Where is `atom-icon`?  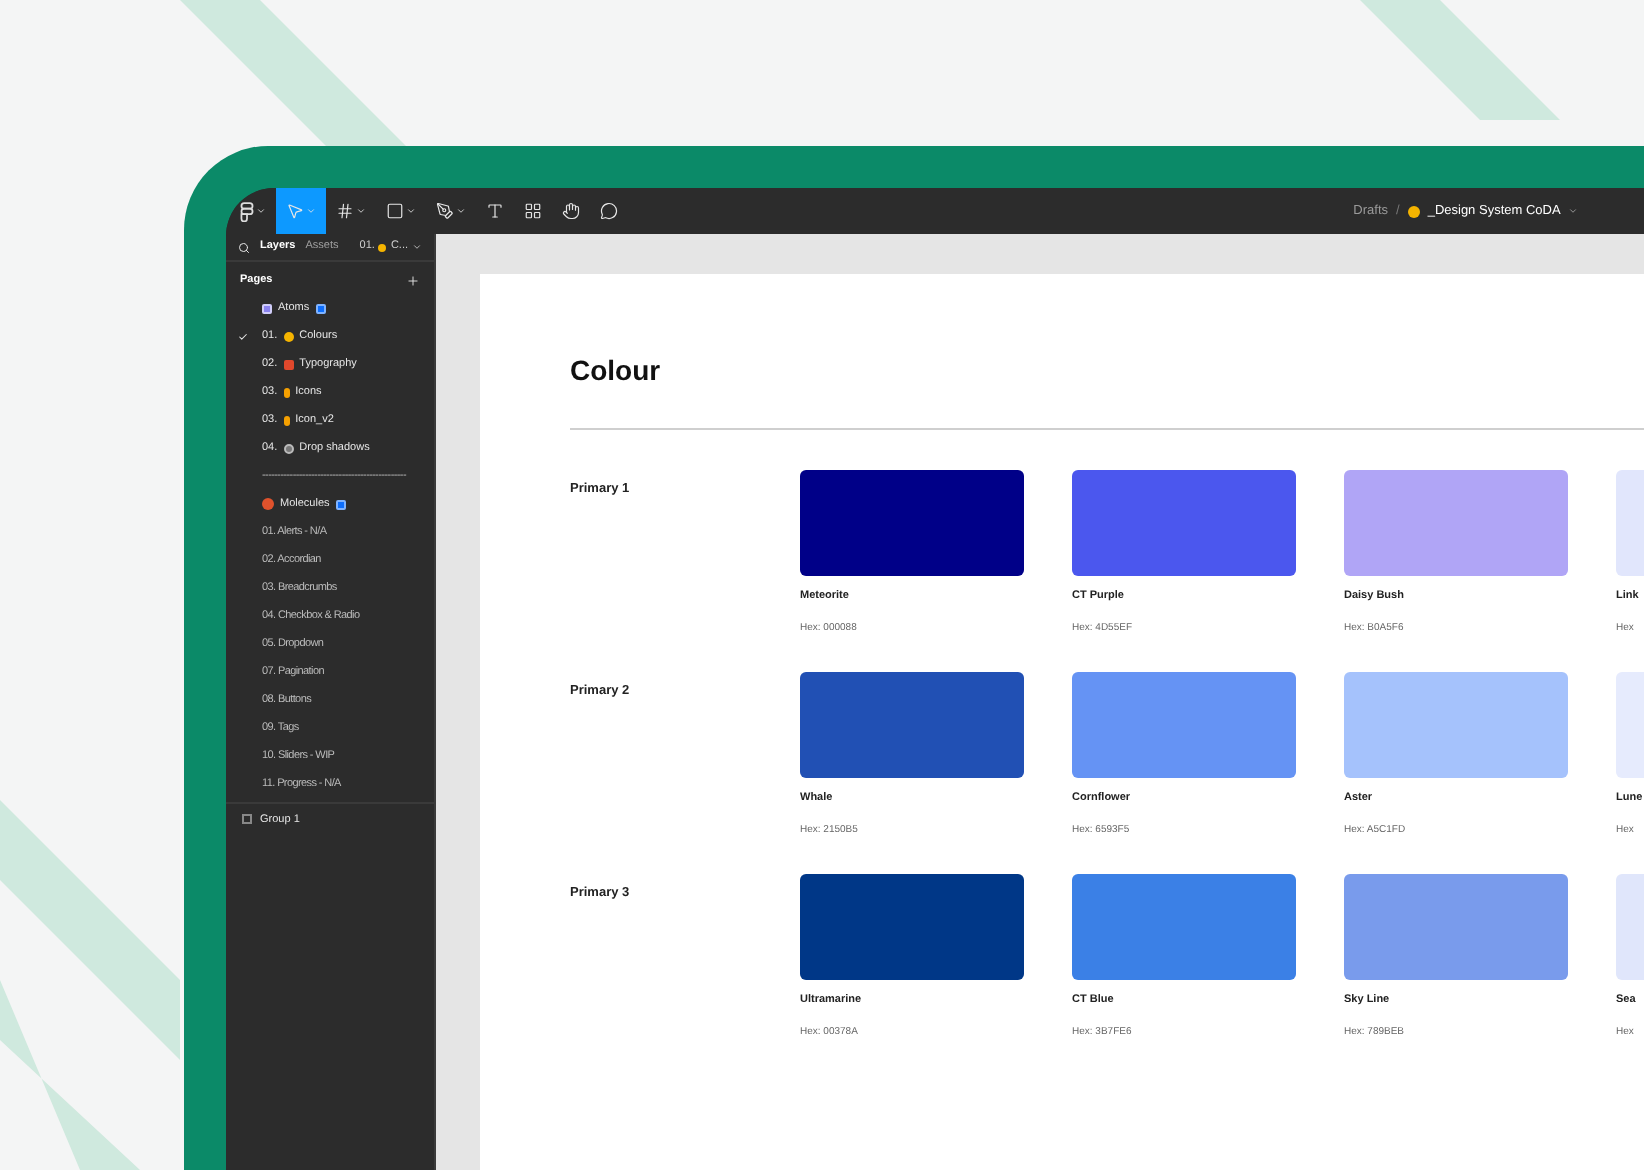
atom-icon is located at coordinates (267, 308).